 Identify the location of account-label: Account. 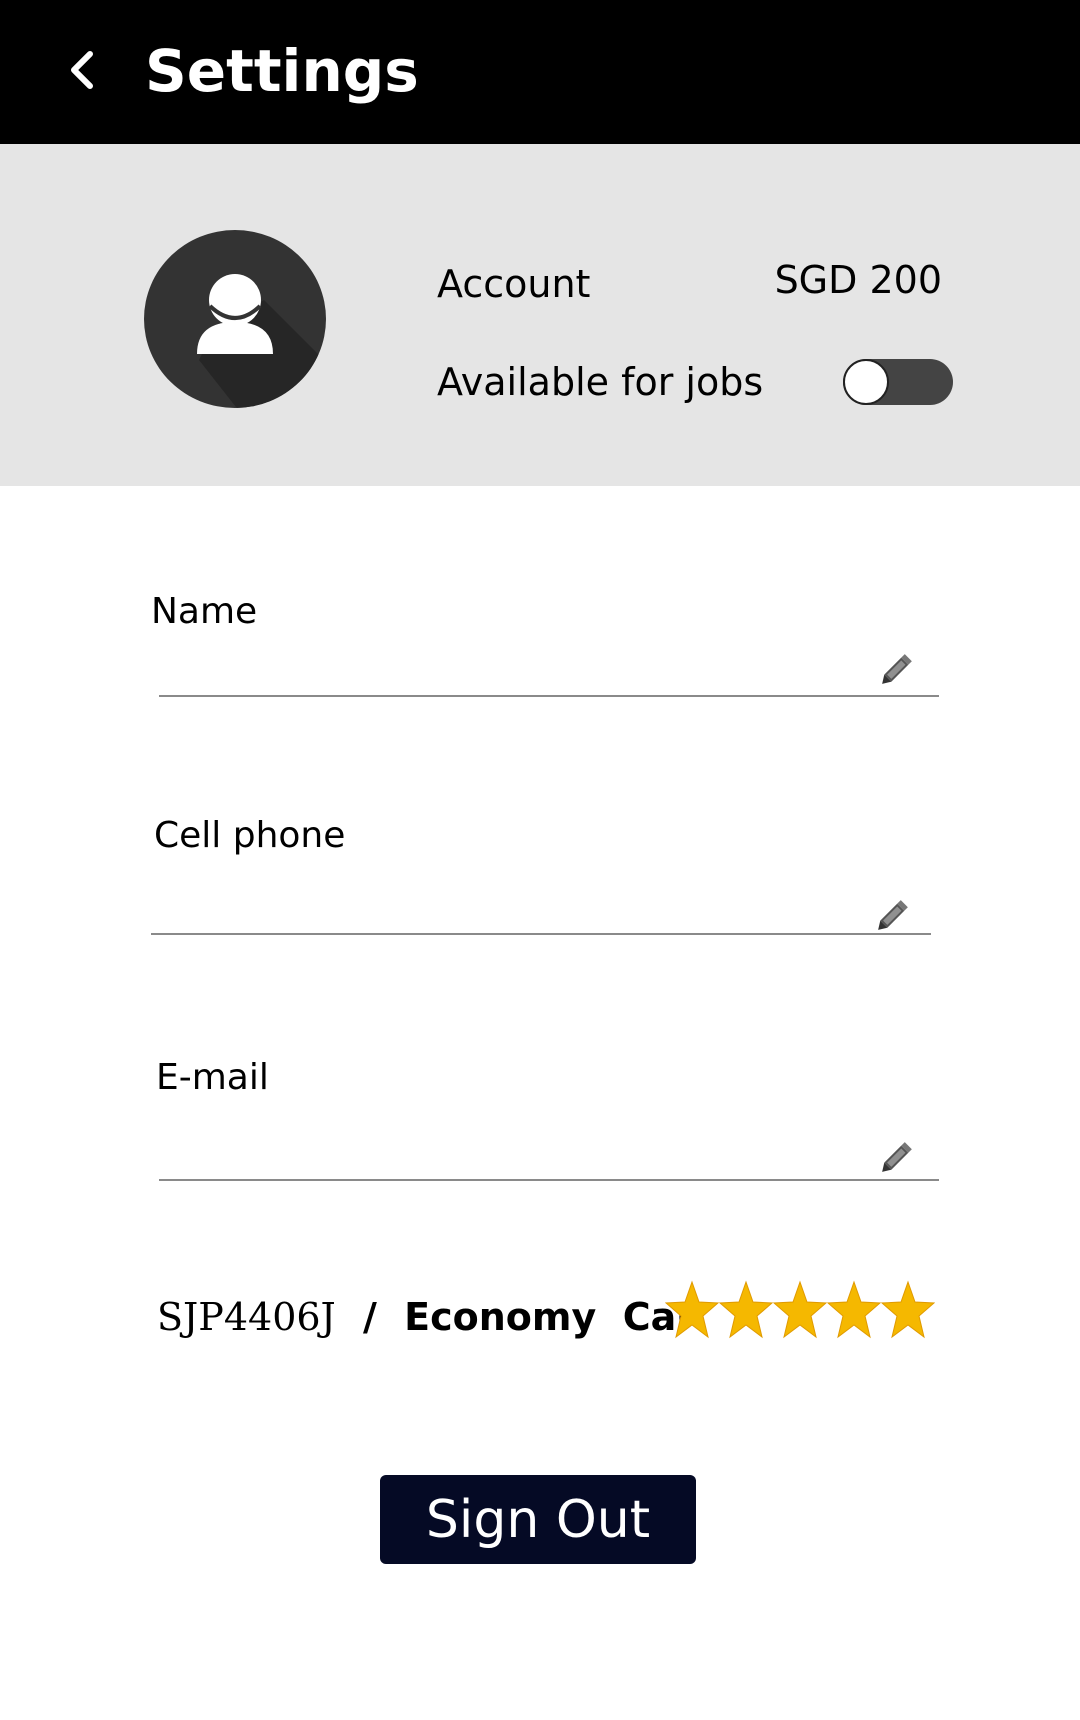
(514, 284).